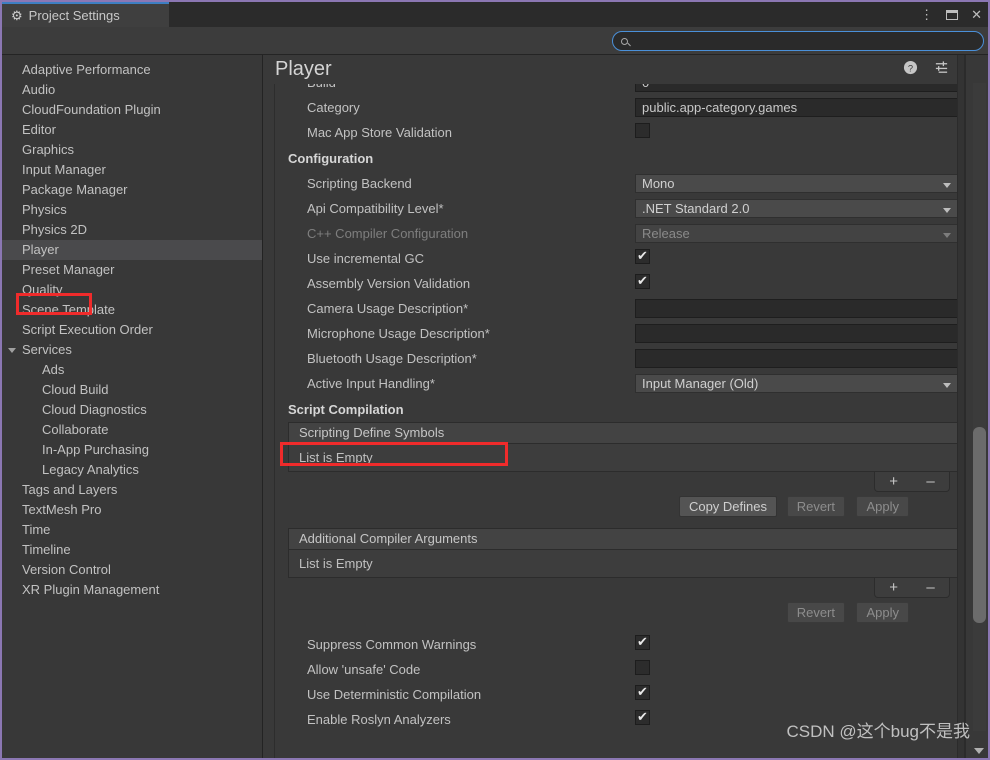  What do you see at coordinates (132, 570) in the screenshot?
I see `sidebar-item-version-control: Version Control` at bounding box center [132, 570].